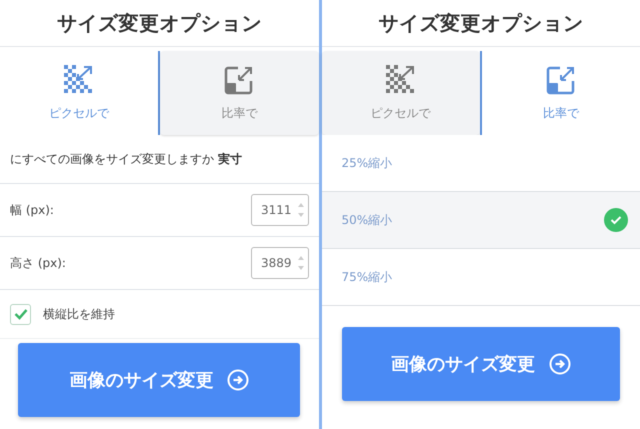  I want to click on checkmark-icon, so click(21, 314).